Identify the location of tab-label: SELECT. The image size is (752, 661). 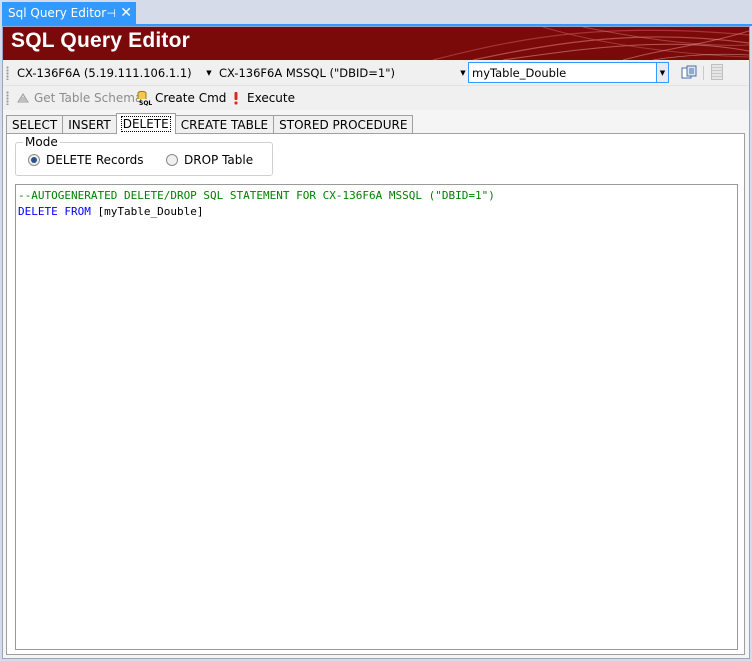
(35, 125).